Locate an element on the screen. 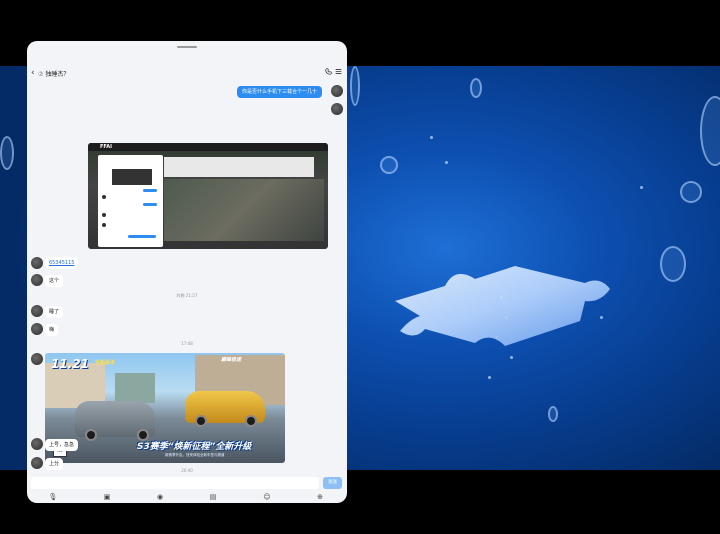 Image resolution: width=720 pixels, height=534 pixels. incoming-message: 上号，急急 is located at coordinates (62, 445).